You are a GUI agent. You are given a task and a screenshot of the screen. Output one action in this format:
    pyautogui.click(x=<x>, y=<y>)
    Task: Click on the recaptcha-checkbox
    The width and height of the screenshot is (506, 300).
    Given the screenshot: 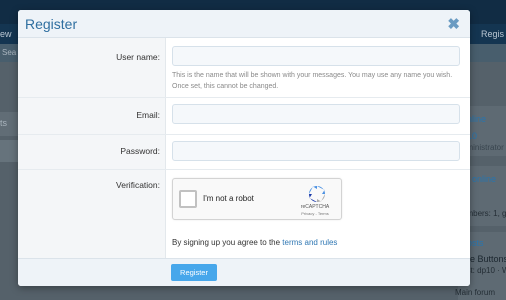 What is the action you would take?
    pyautogui.click(x=188, y=199)
    